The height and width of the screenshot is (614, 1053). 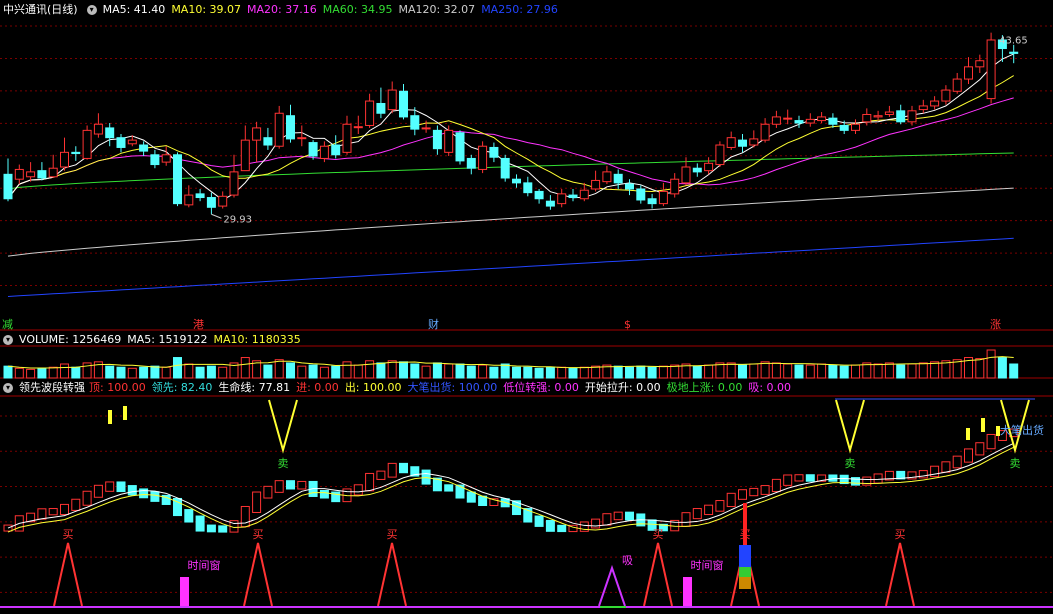 What do you see at coordinates (257, 339) in the screenshot?
I see `volume-ma10: MA10: 1180335` at bounding box center [257, 339].